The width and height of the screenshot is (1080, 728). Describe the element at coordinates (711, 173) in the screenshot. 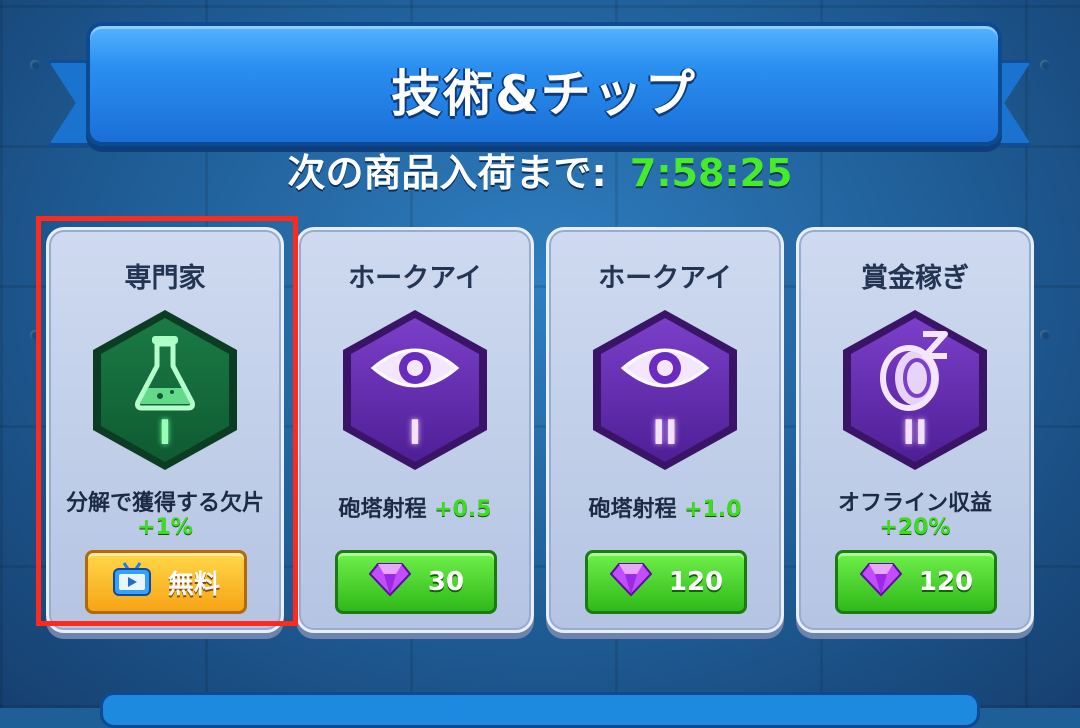

I see `restock-timer: 7:58:25` at that location.